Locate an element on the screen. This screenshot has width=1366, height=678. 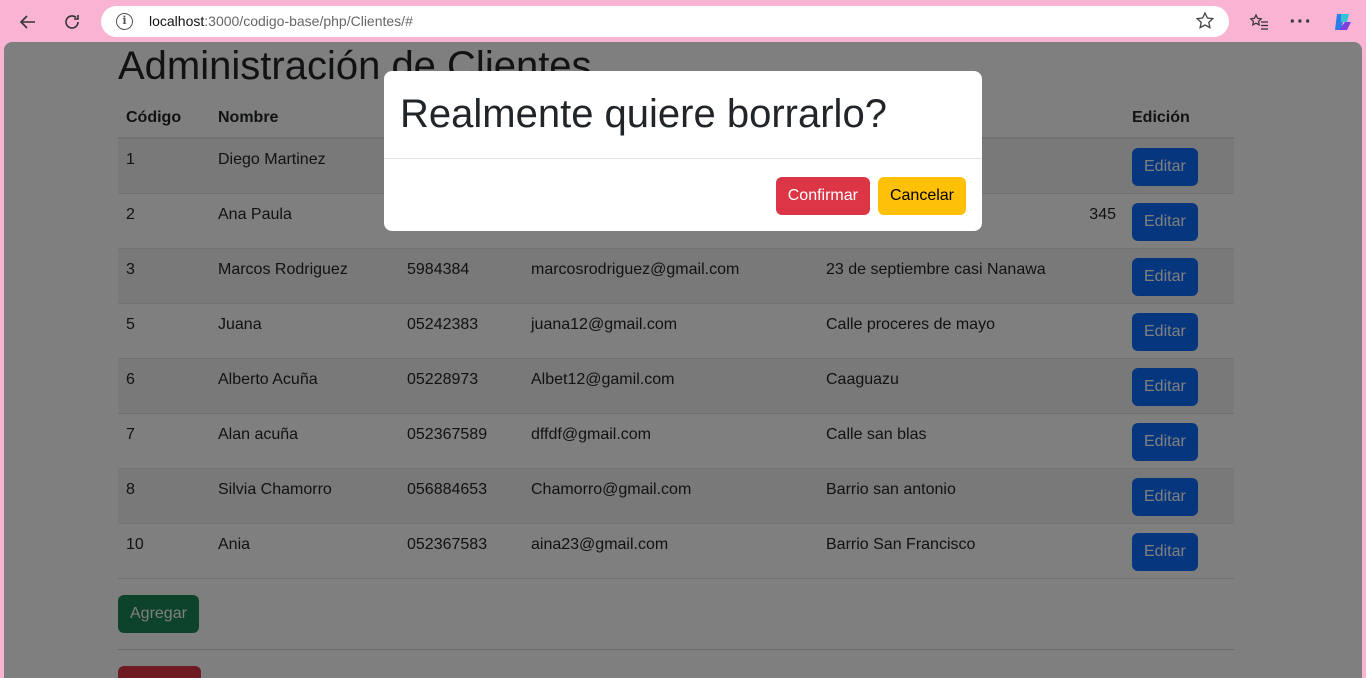
site-info-icon: i is located at coordinates (124, 21).